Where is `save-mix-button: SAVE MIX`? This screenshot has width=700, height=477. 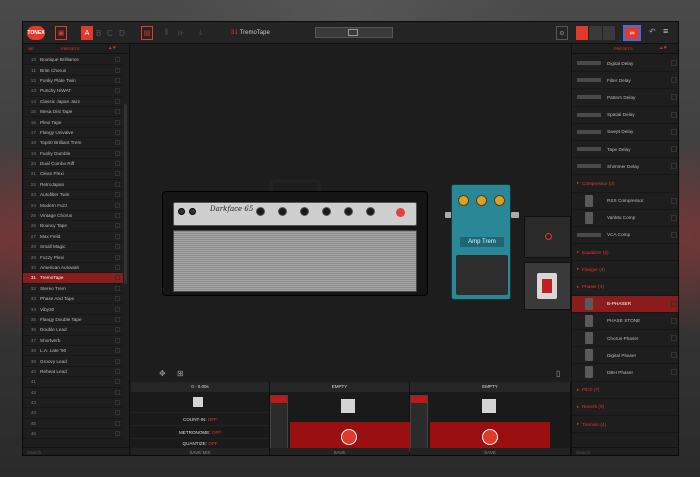
save-mix-button: SAVE MIX is located at coordinates (200, 451).